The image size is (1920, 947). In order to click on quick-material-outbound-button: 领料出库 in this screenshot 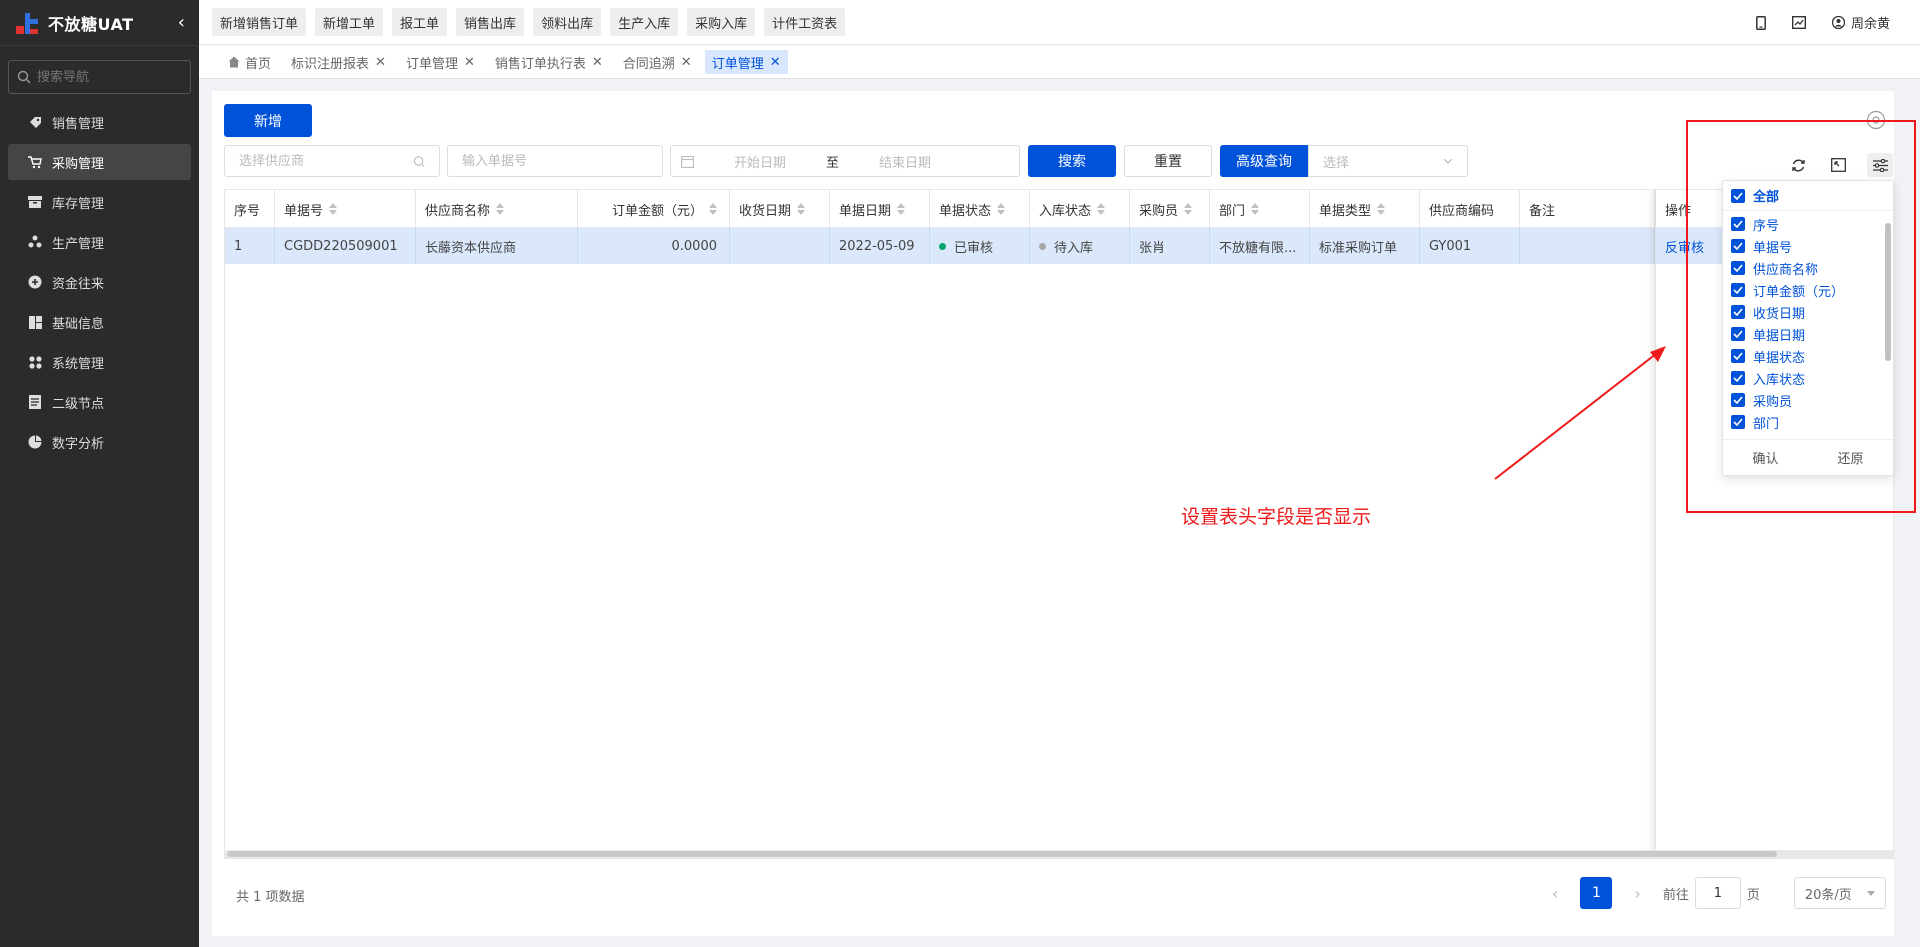, I will do `click(567, 22)`.